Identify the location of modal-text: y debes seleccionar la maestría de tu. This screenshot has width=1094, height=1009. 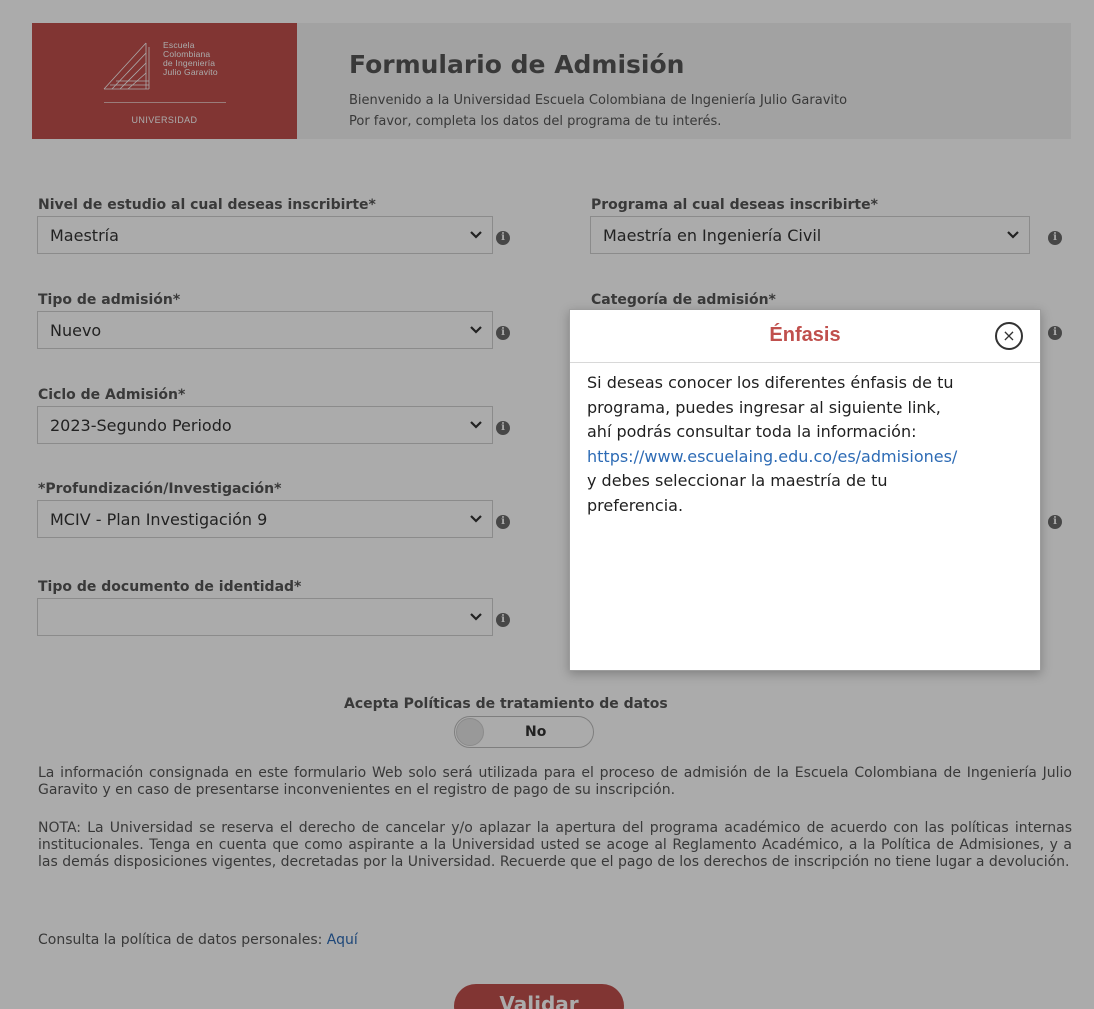
(737, 480).